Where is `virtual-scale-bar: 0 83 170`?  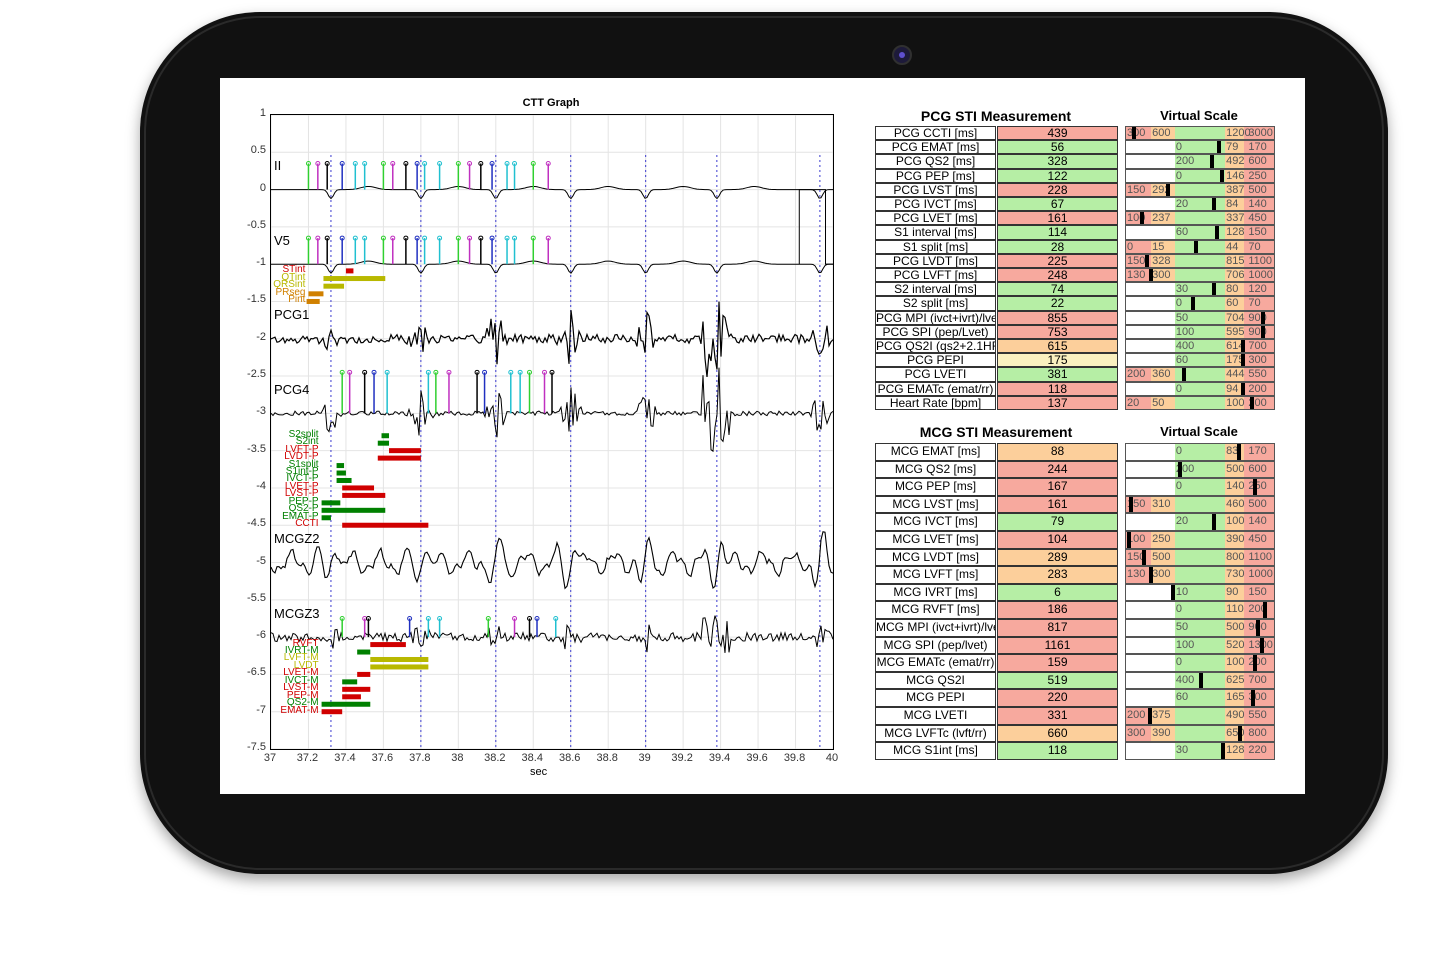 virtual-scale-bar: 0 83 170 is located at coordinates (1200, 452).